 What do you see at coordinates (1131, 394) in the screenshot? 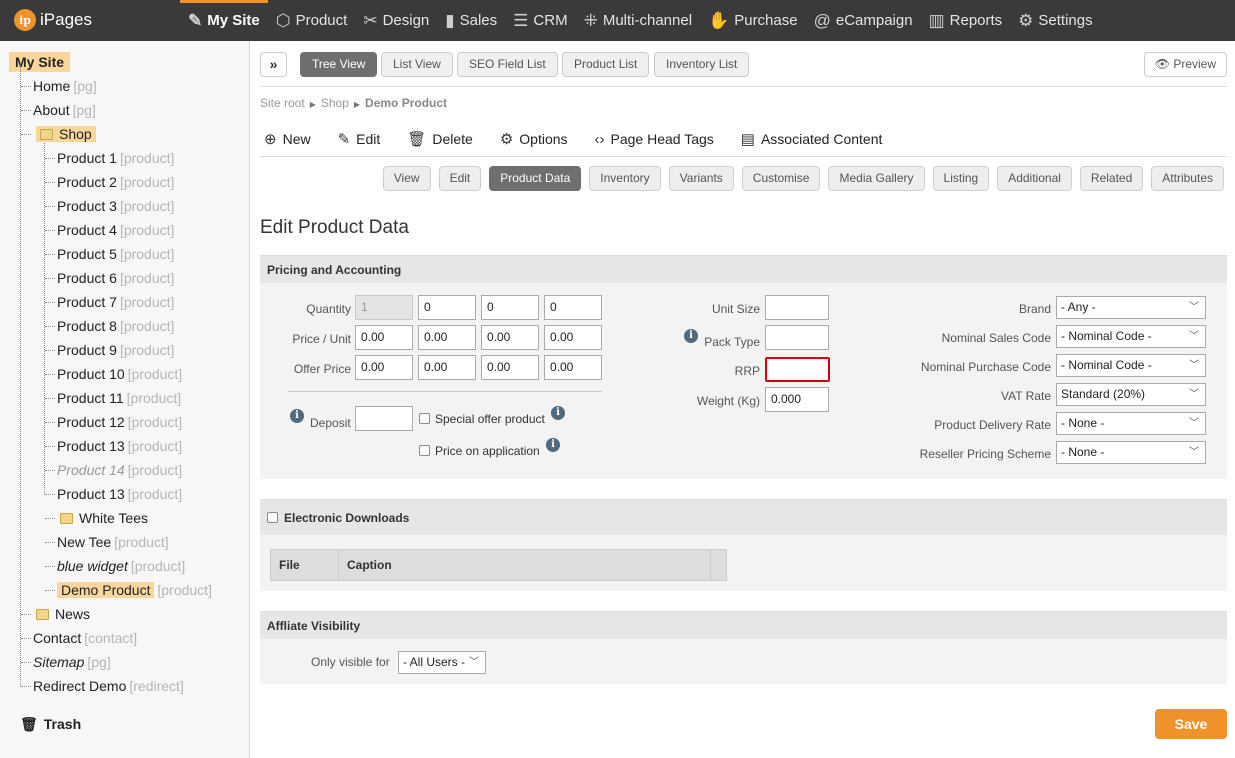
I see `vat-rate-select: Standard (20%) ﹀` at bounding box center [1131, 394].